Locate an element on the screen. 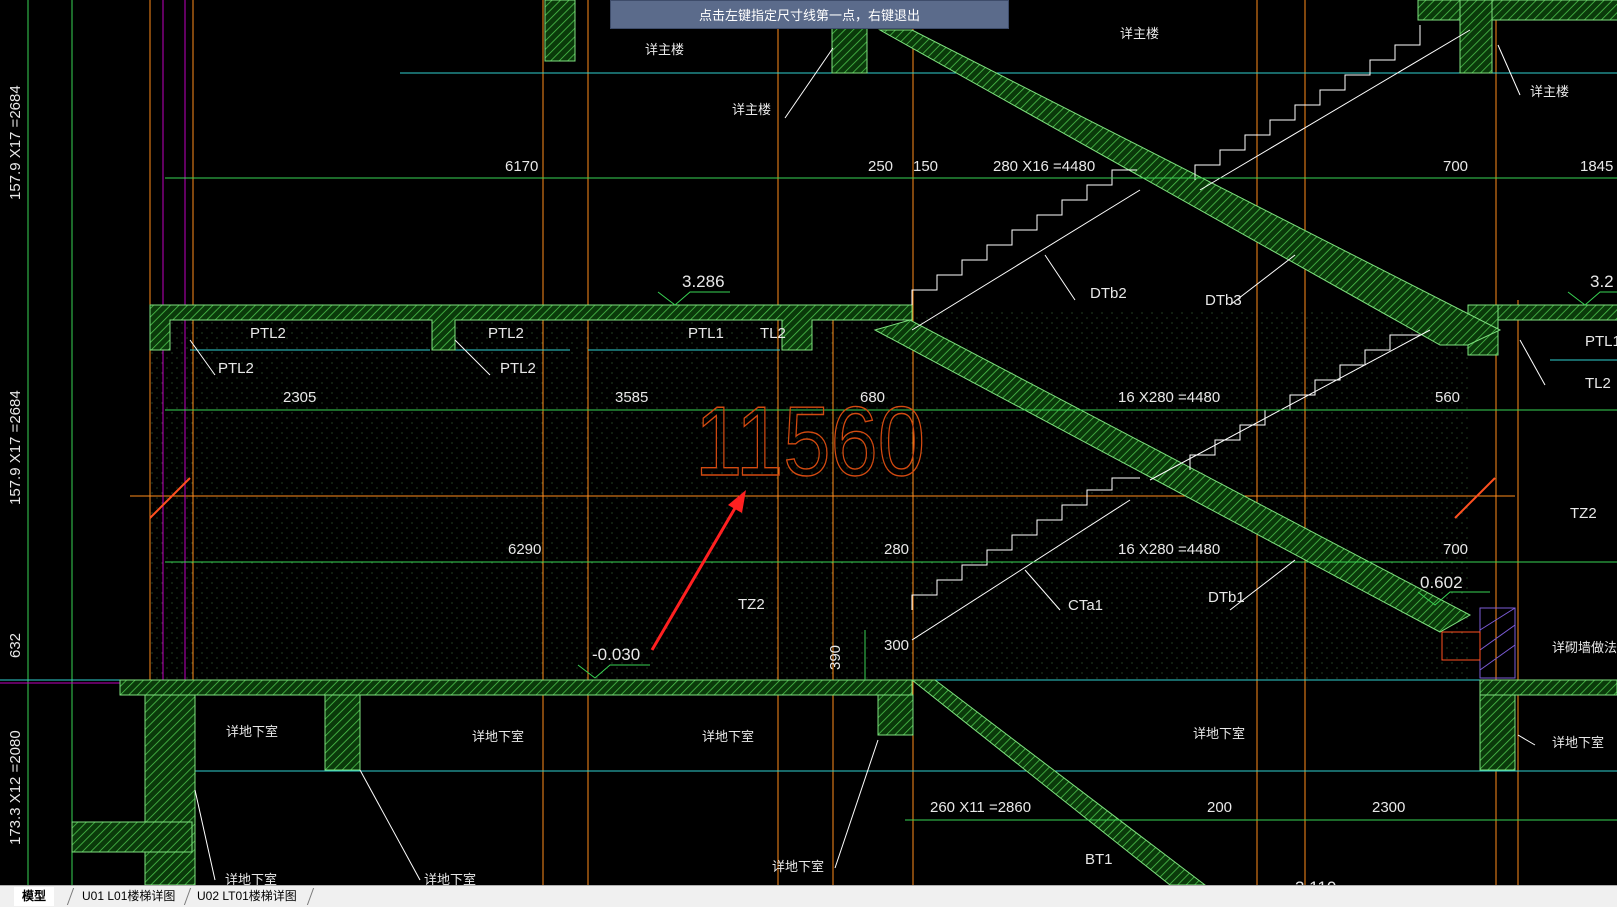 This screenshot has height=907, width=1617. label-detail-main-4: 详主楼 is located at coordinates (1549, 91).